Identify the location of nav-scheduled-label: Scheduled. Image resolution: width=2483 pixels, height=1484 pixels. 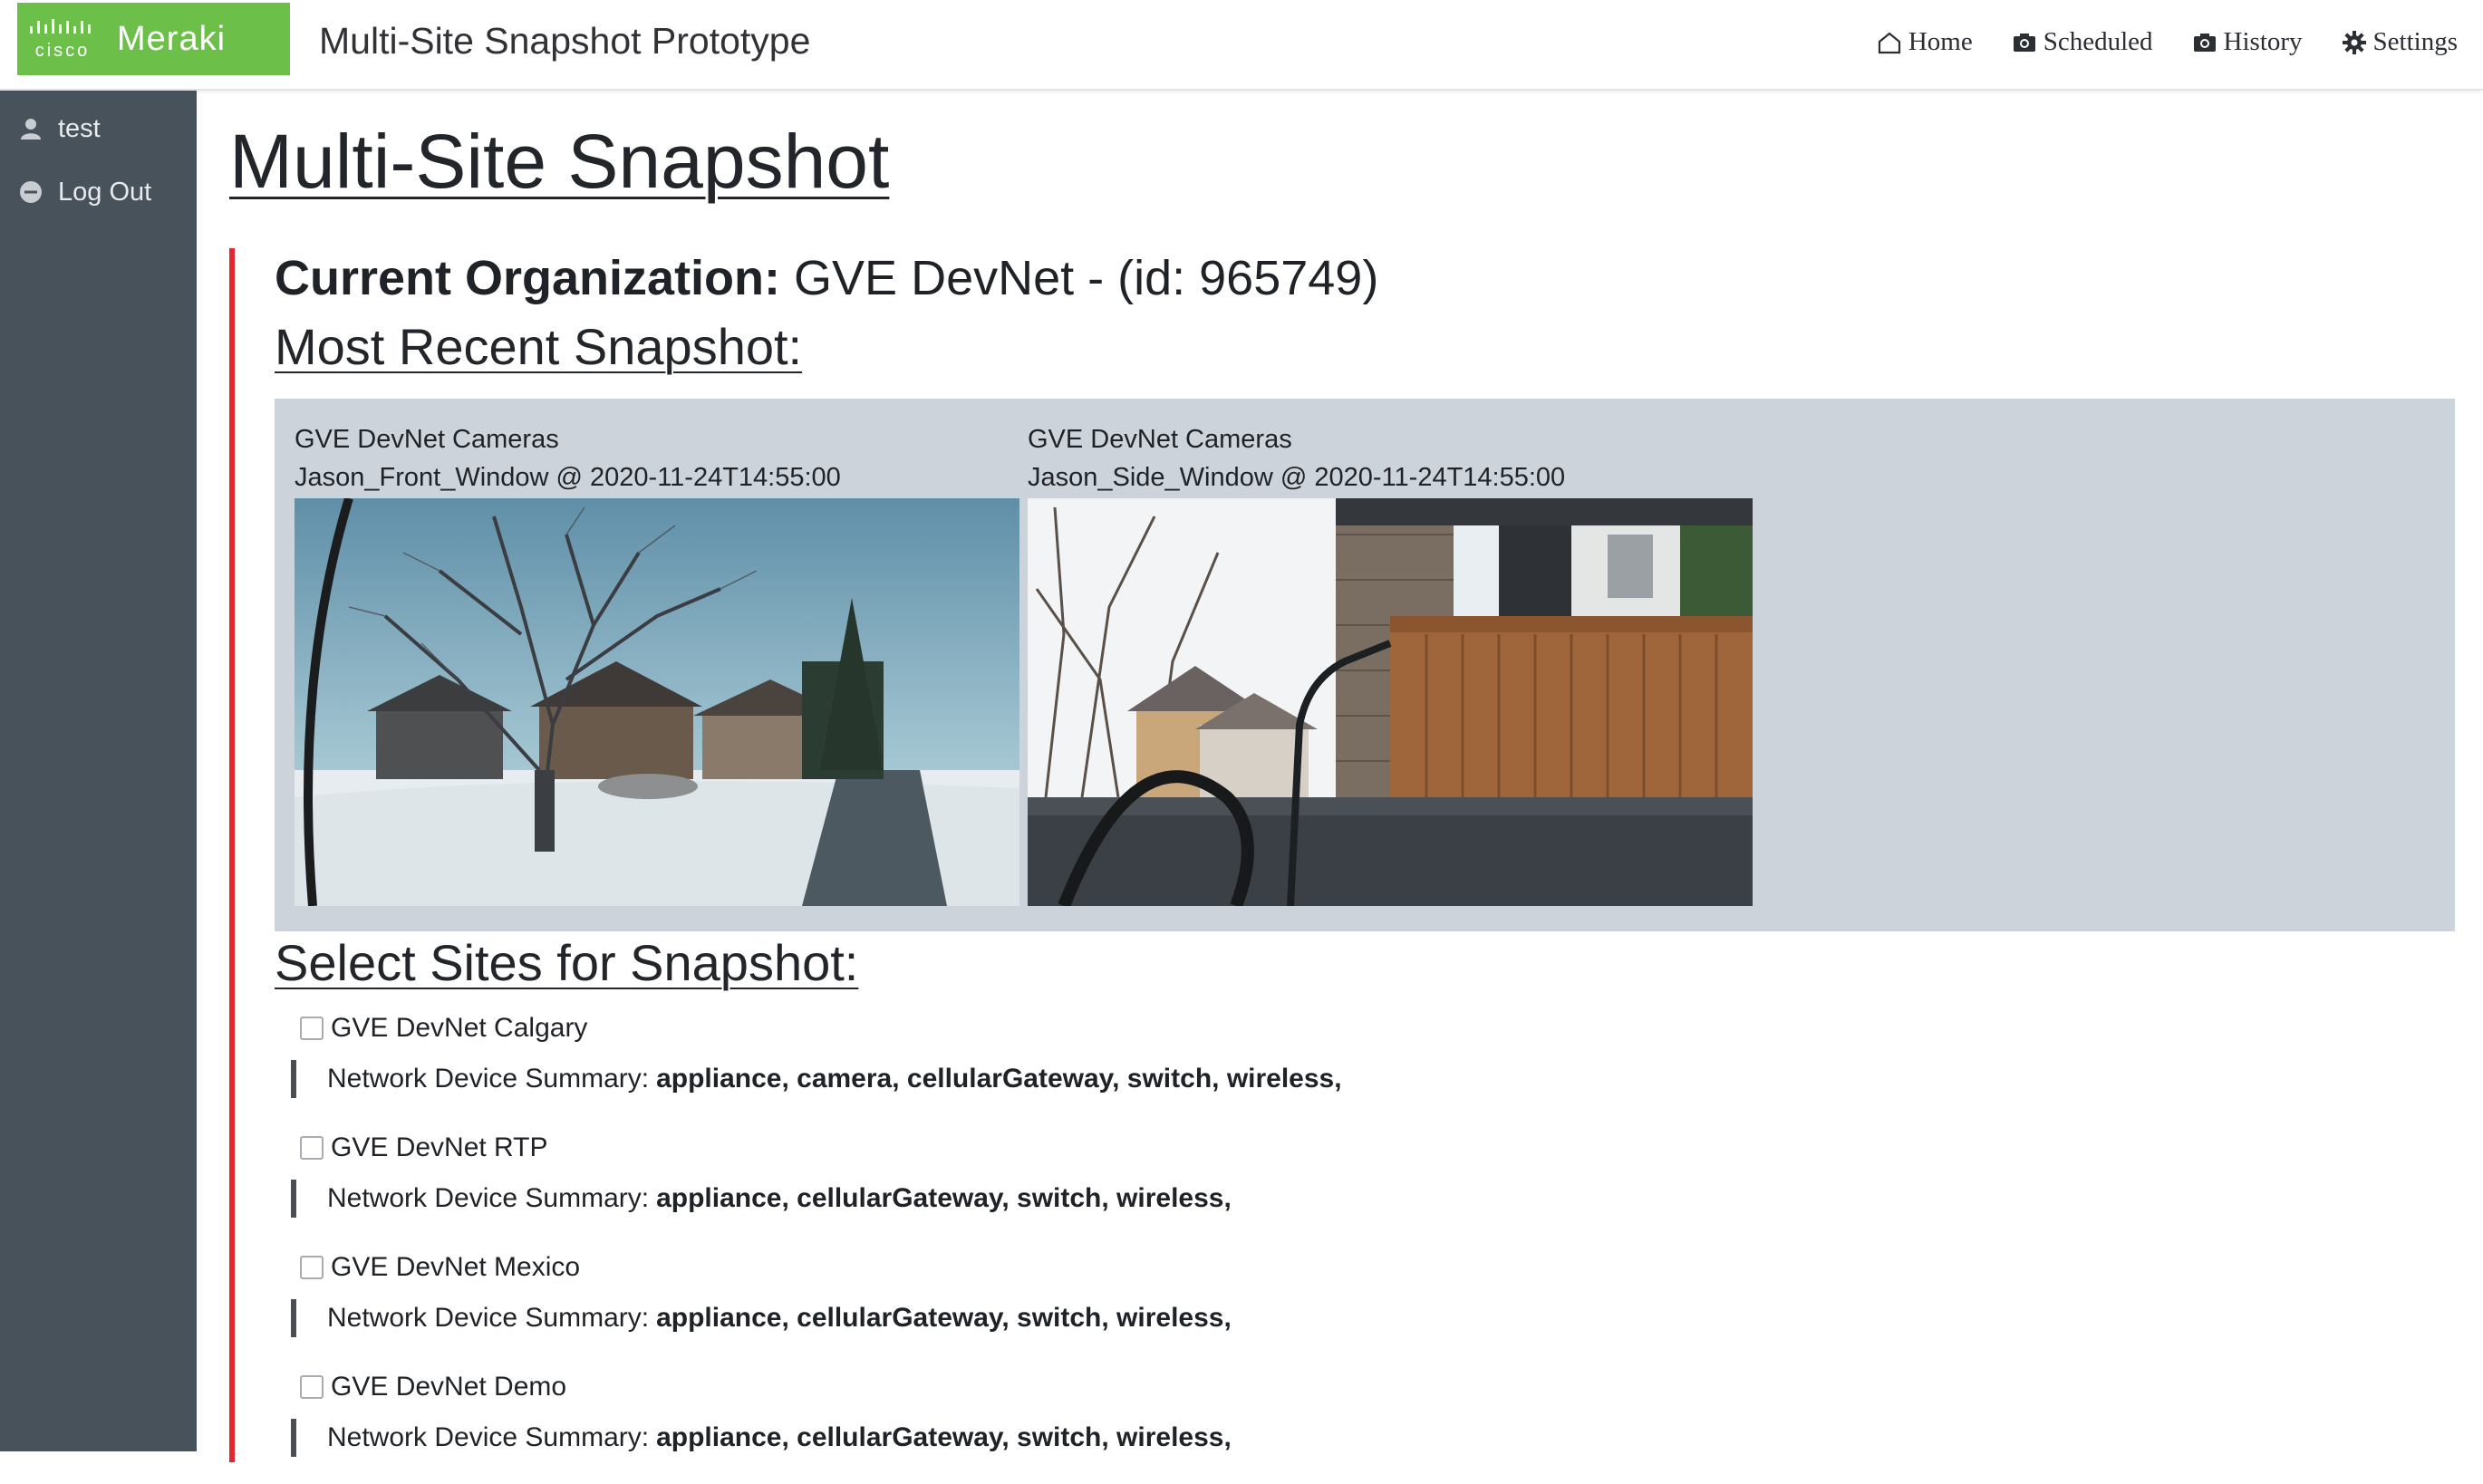
(2098, 42).